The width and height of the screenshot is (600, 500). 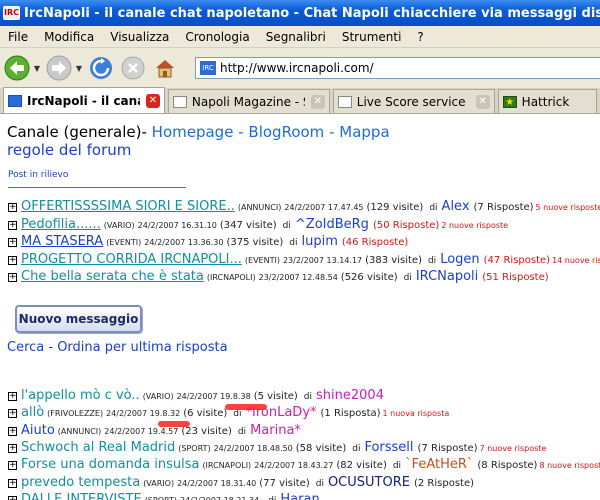 I want to click on thread-replies: (46 Risposte), so click(x=375, y=242).